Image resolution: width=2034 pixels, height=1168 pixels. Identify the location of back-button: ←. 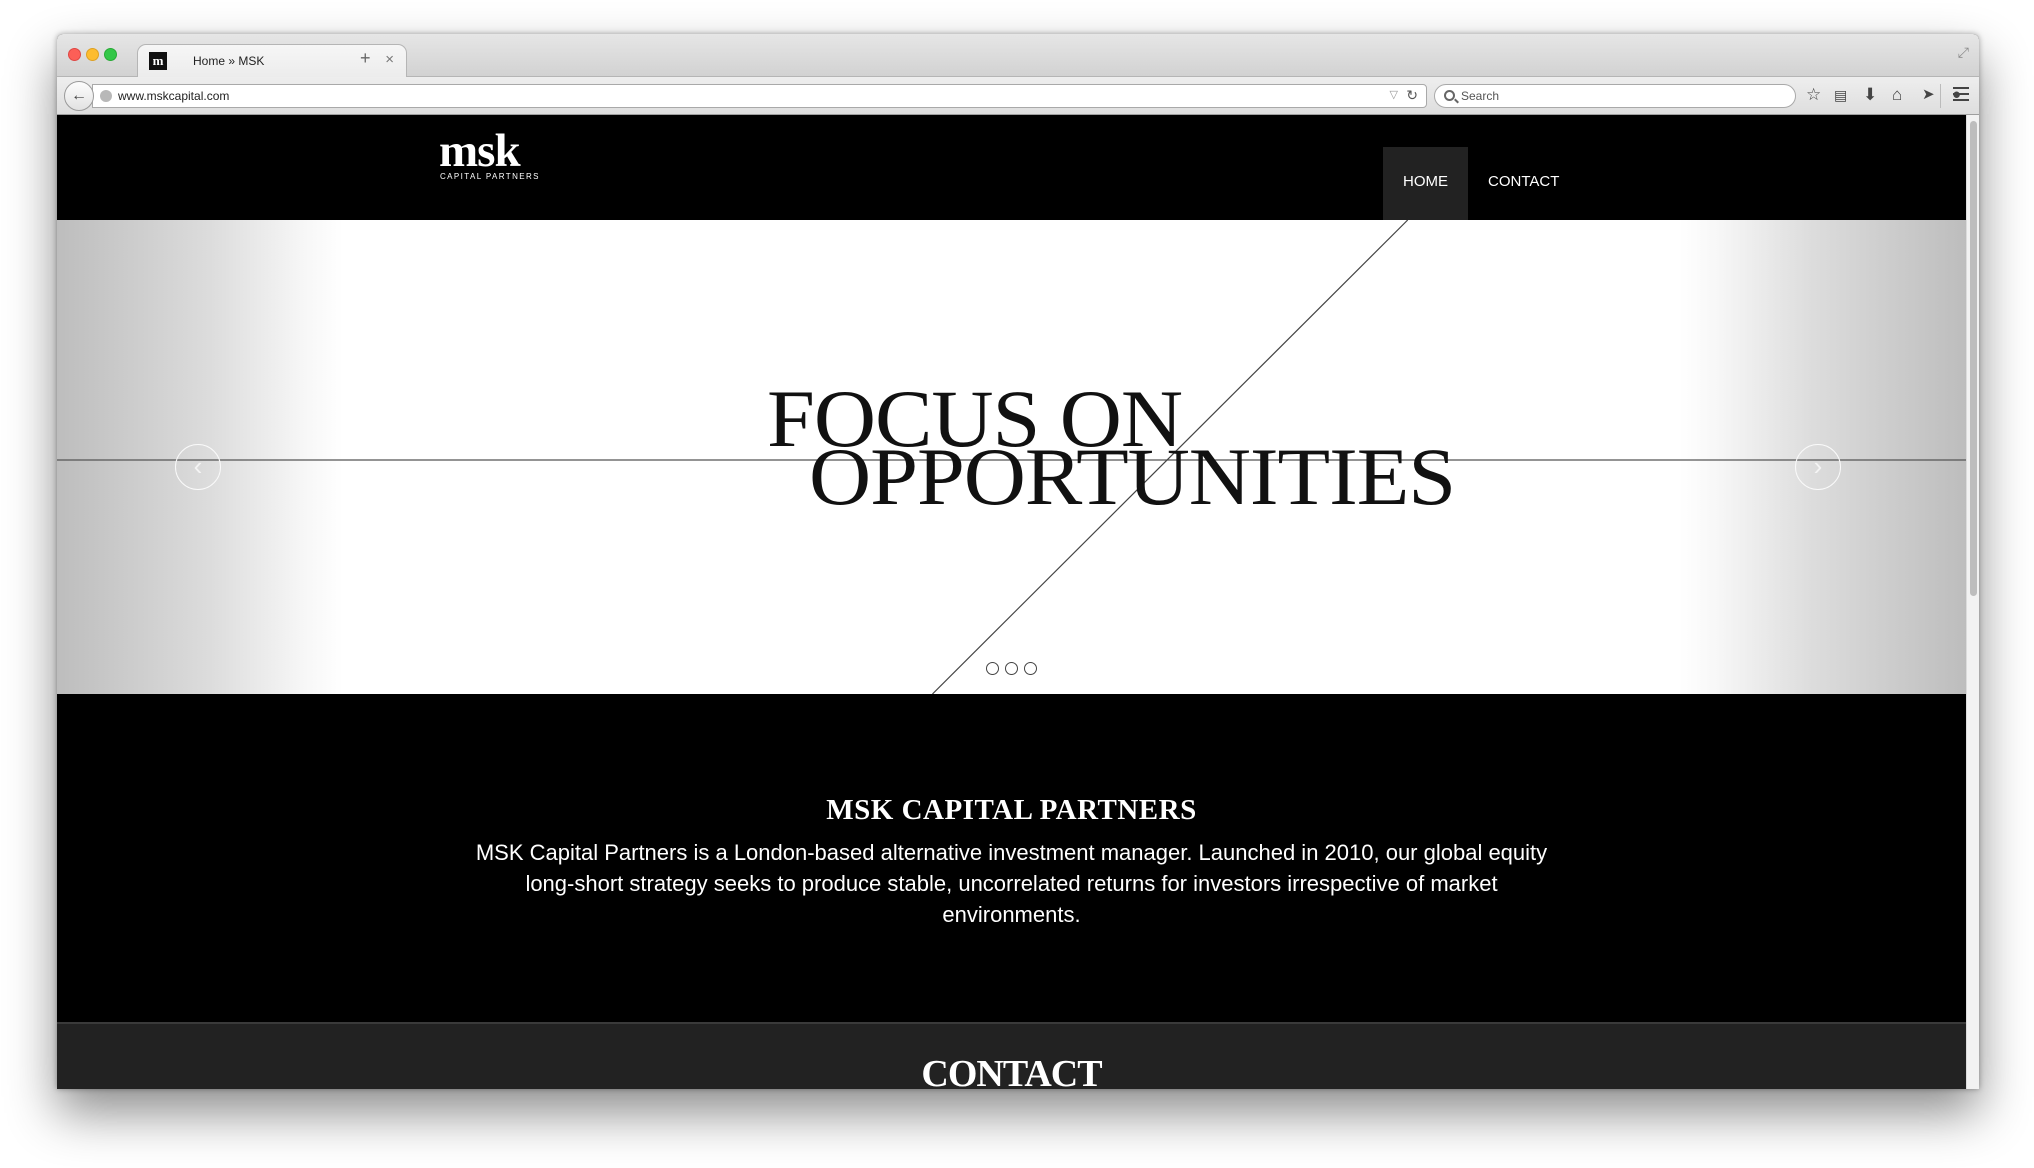
(79, 96).